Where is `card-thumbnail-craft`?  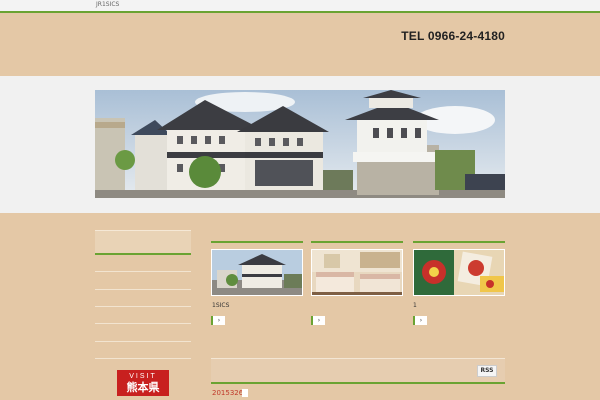
card-thumbnail-craft is located at coordinates (459, 272).